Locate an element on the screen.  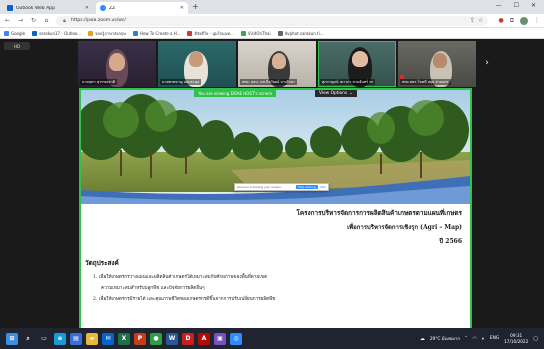
bookmark-english: รอบรู้ภาษาอังกฤษ is located at coordinates (107, 33).